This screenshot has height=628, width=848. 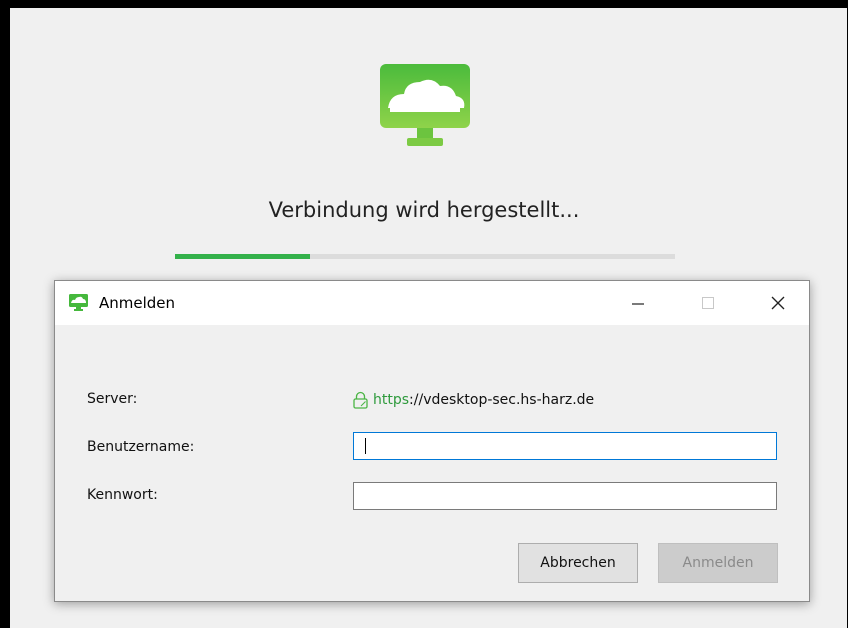 I want to click on server-label: Server:, so click(x=112, y=399).